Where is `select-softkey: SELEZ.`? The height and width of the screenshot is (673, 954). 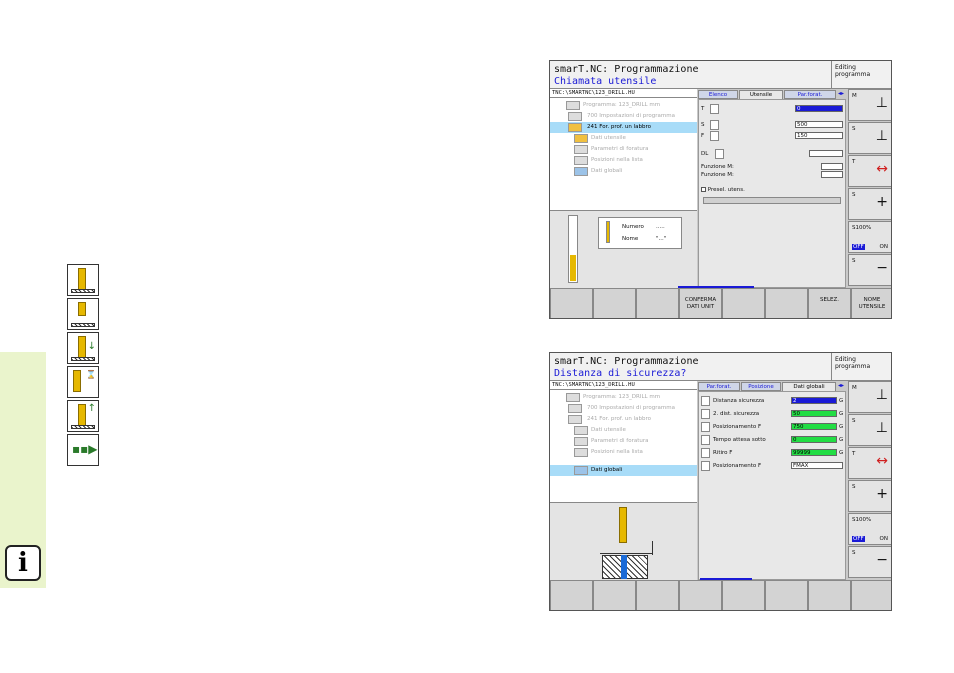 select-softkey: SELEZ. is located at coordinates (829, 303).